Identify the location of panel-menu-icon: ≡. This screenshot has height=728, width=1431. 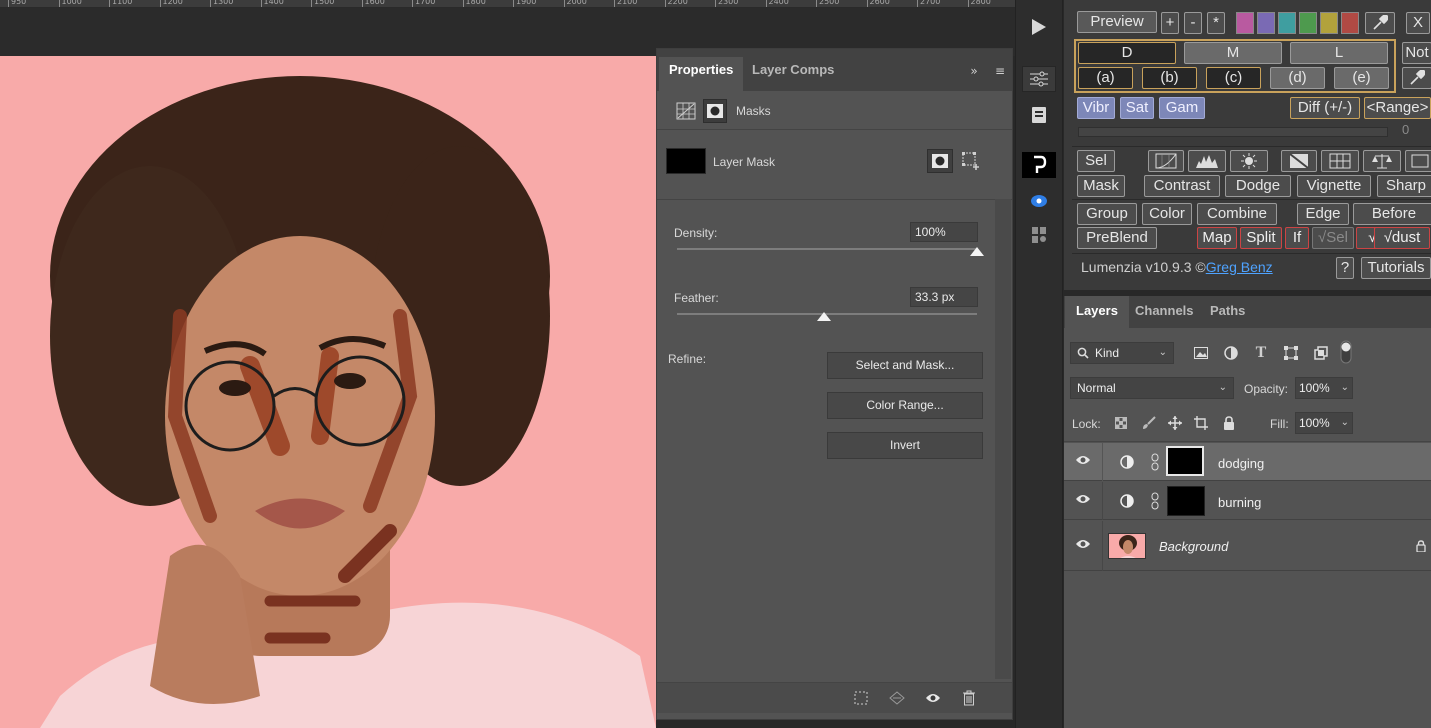
(1000, 71).